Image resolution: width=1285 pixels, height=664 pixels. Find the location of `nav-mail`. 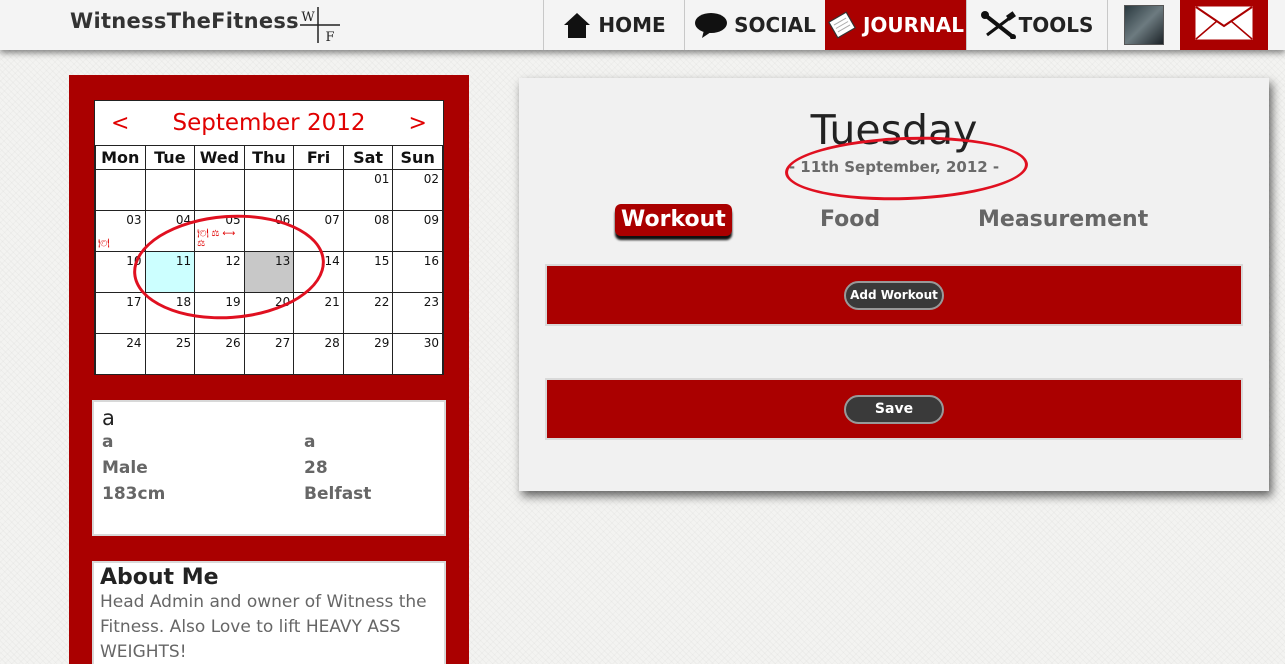

nav-mail is located at coordinates (1224, 25).